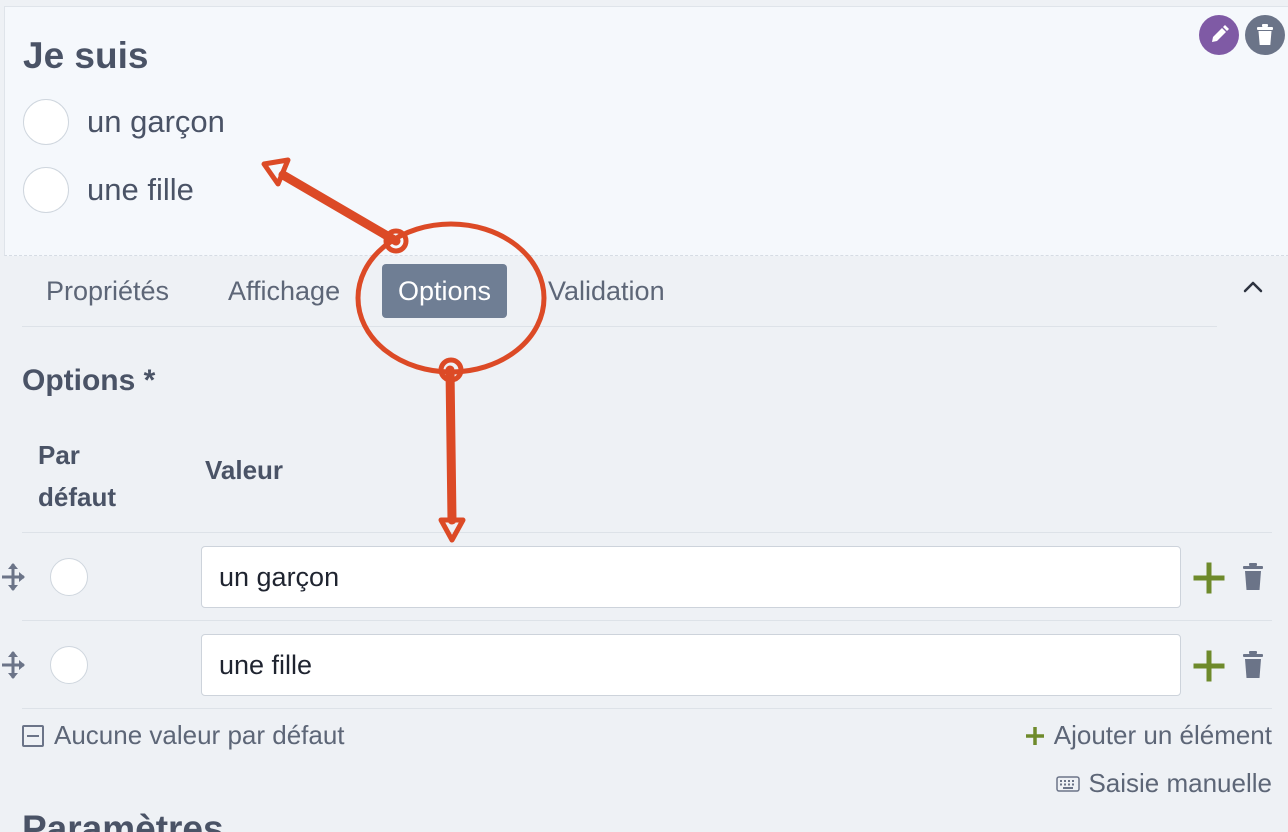 The image size is (1288, 832). Describe the element at coordinates (140, 189) in the screenshot. I see `preview-option-label: une fille` at that location.